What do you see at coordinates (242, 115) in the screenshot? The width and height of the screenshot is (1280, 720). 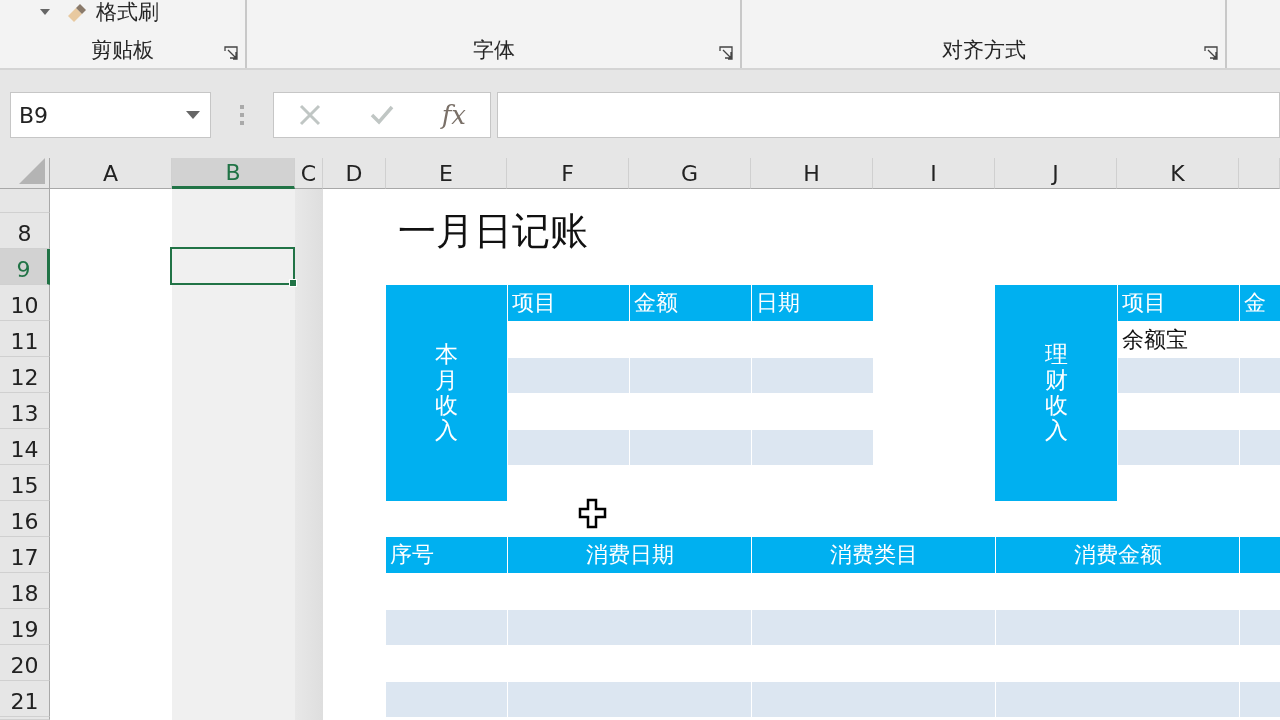 I see `grip-icon` at bounding box center [242, 115].